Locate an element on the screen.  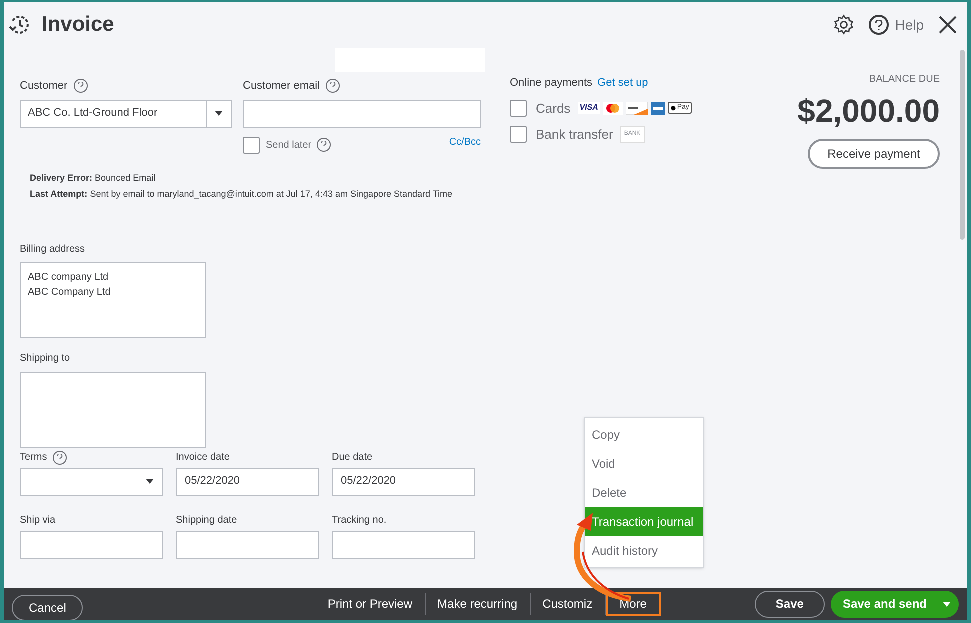
save-button: Save is located at coordinates (789, 604).